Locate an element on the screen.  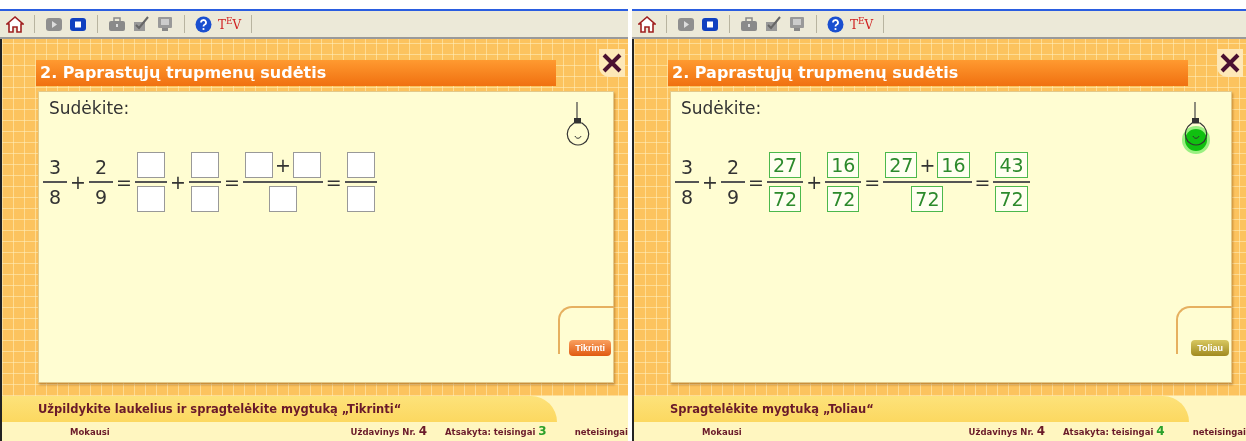
check-button: Tikrinti is located at coordinates (590, 348).